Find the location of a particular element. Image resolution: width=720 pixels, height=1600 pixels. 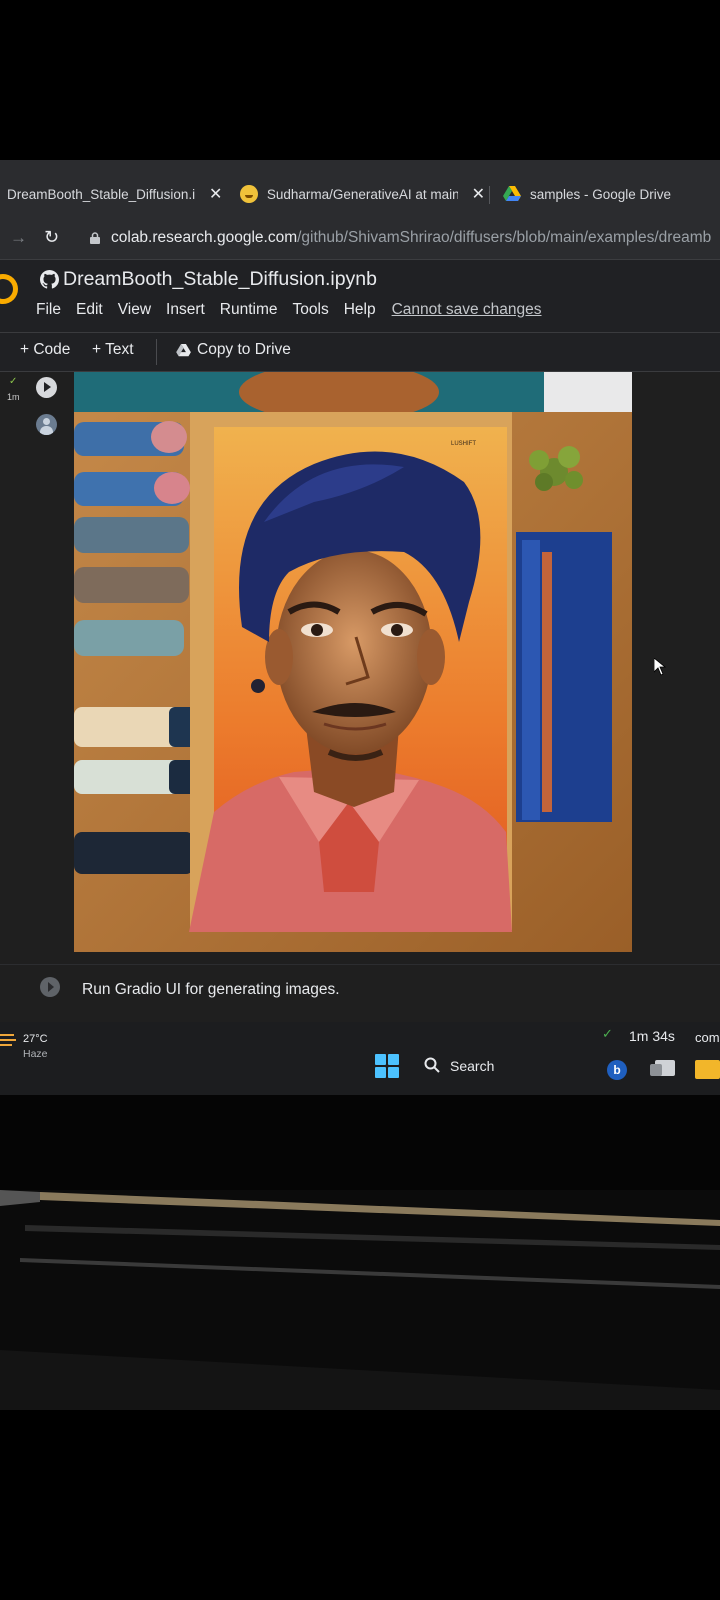

tab-title: samples - Google Drive is located at coordinates (601, 194).